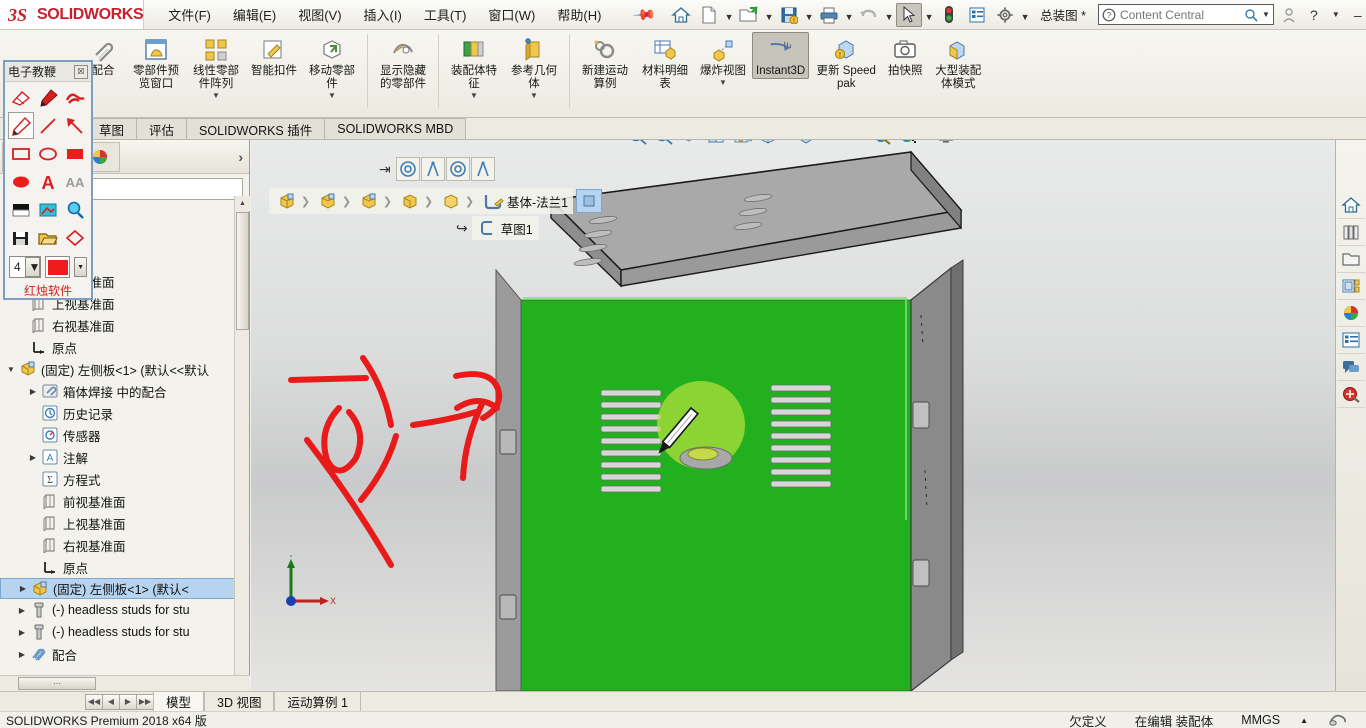 The height and width of the screenshot is (728, 1366). Describe the element at coordinates (1351, 367) in the screenshot. I see `task-pane-forum-button` at that location.